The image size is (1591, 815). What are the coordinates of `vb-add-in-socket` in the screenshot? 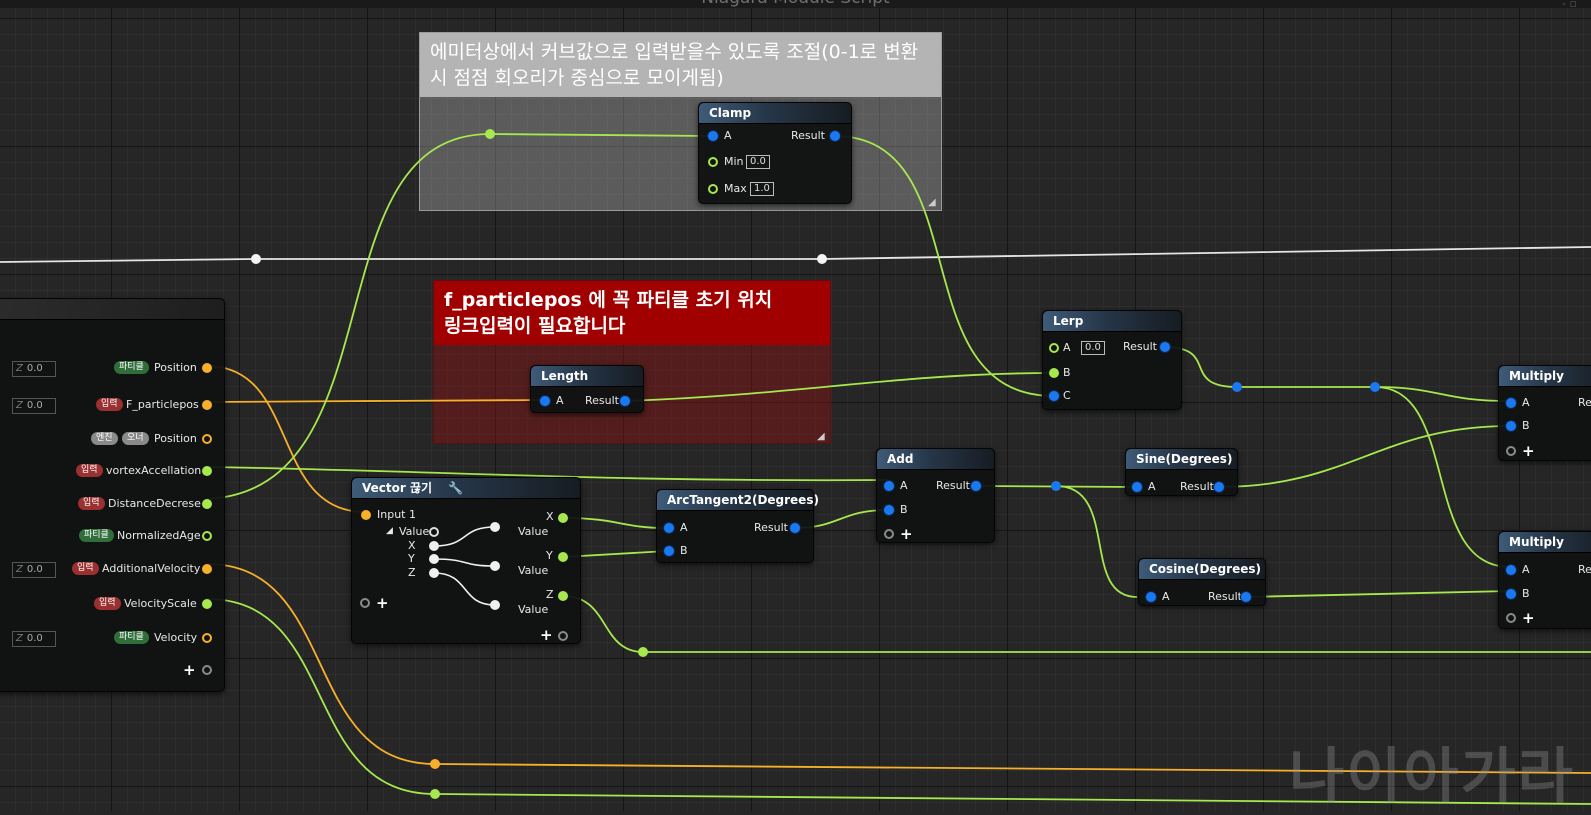 It's located at (365, 603).